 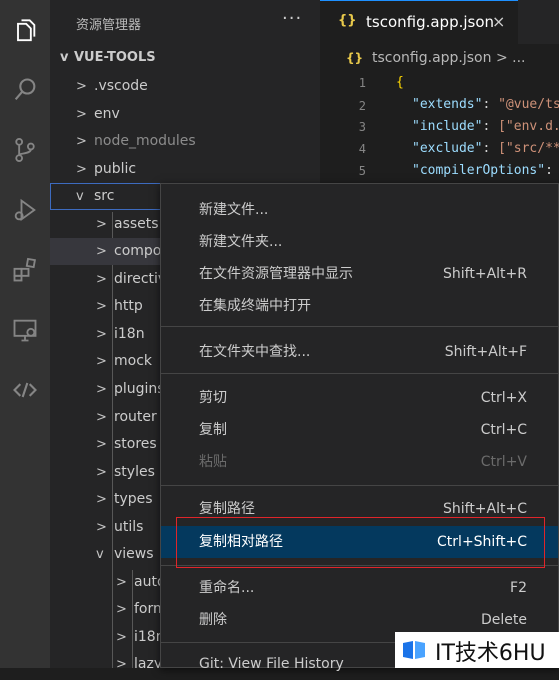 I want to click on tree-item-label: mock, so click(x=133, y=361).